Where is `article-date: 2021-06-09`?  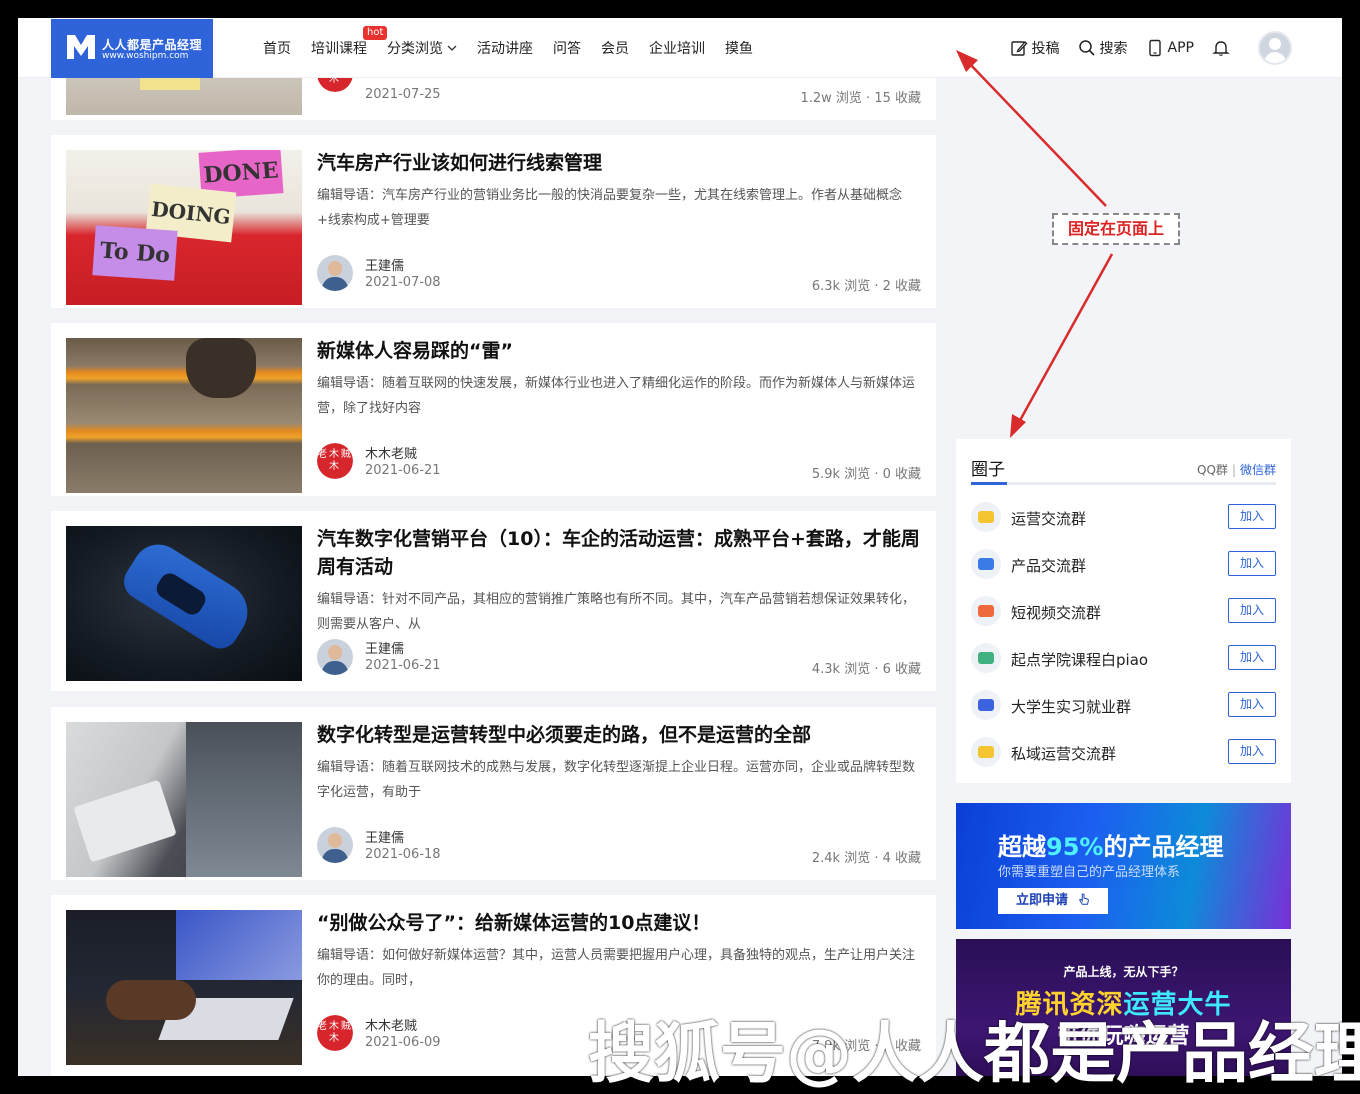
article-date: 2021-06-09 is located at coordinates (403, 1042).